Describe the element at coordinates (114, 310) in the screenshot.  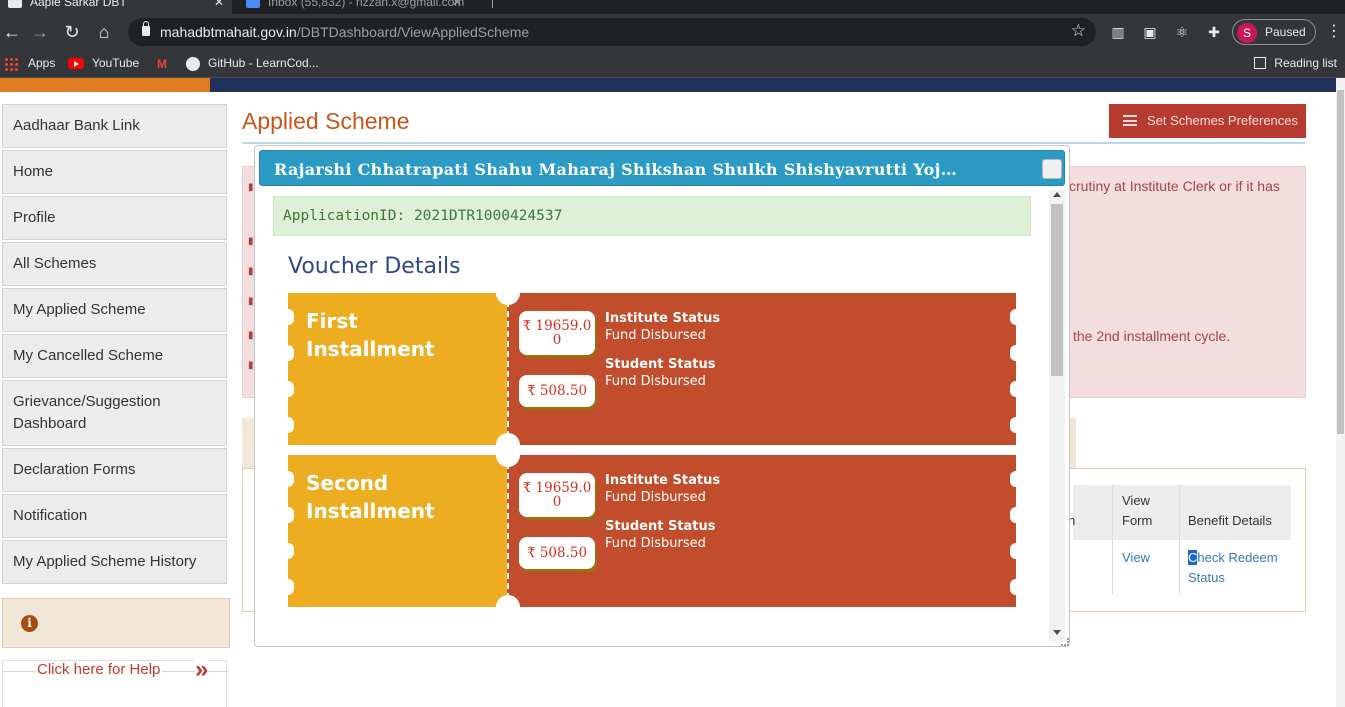
I see `sidebar-item-my-applied-scheme: My Applied Scheme` at that location.